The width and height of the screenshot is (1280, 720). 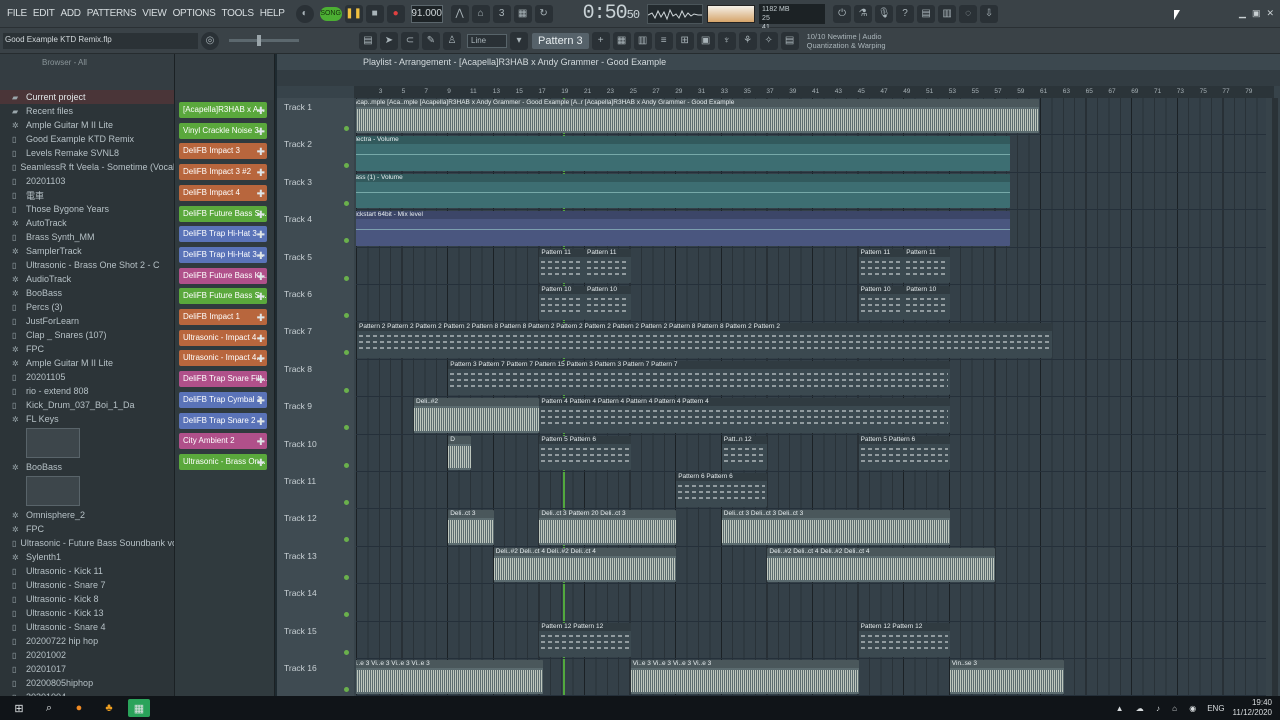 I want to click on channel-button: DeliFB Impact 3 #2 ✚, so click(x=223, y=172).